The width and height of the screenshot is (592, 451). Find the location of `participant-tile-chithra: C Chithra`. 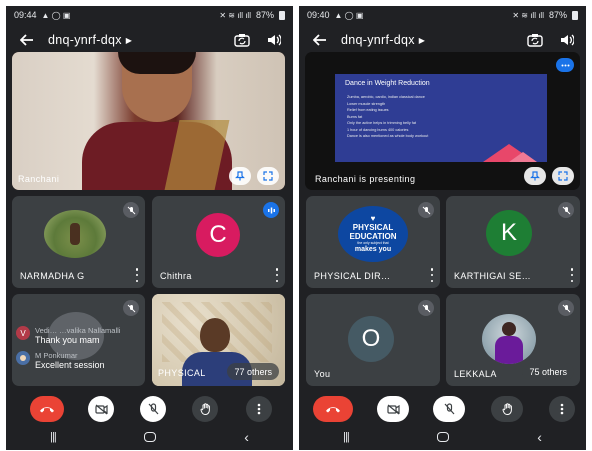

participant-tile-chithra: C Chithra is located at coordinates (218, 242).